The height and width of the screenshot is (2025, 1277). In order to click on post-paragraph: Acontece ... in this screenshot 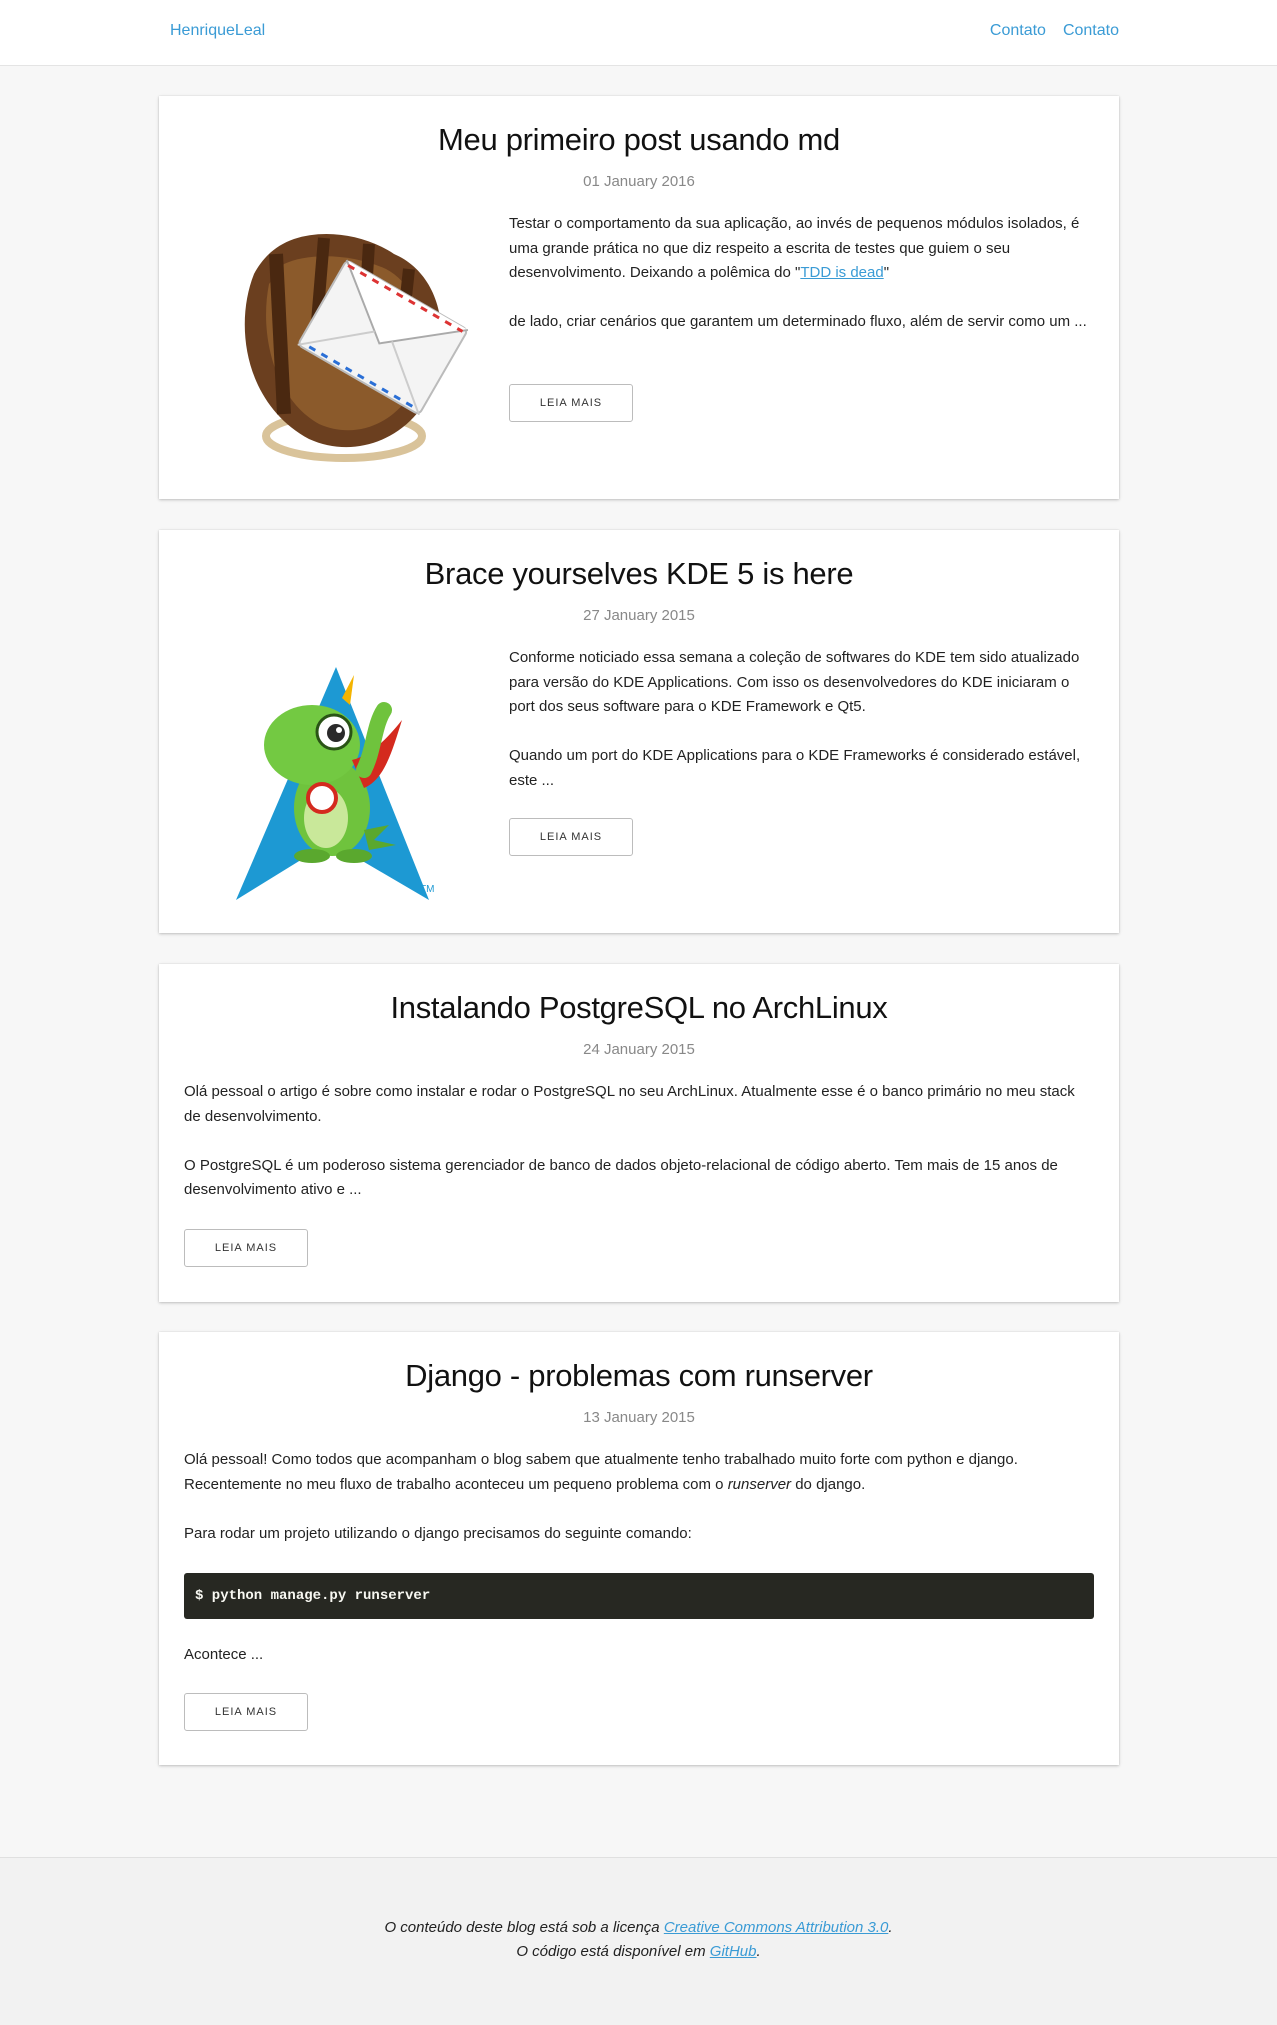, I will do `click(224, 1654)`.